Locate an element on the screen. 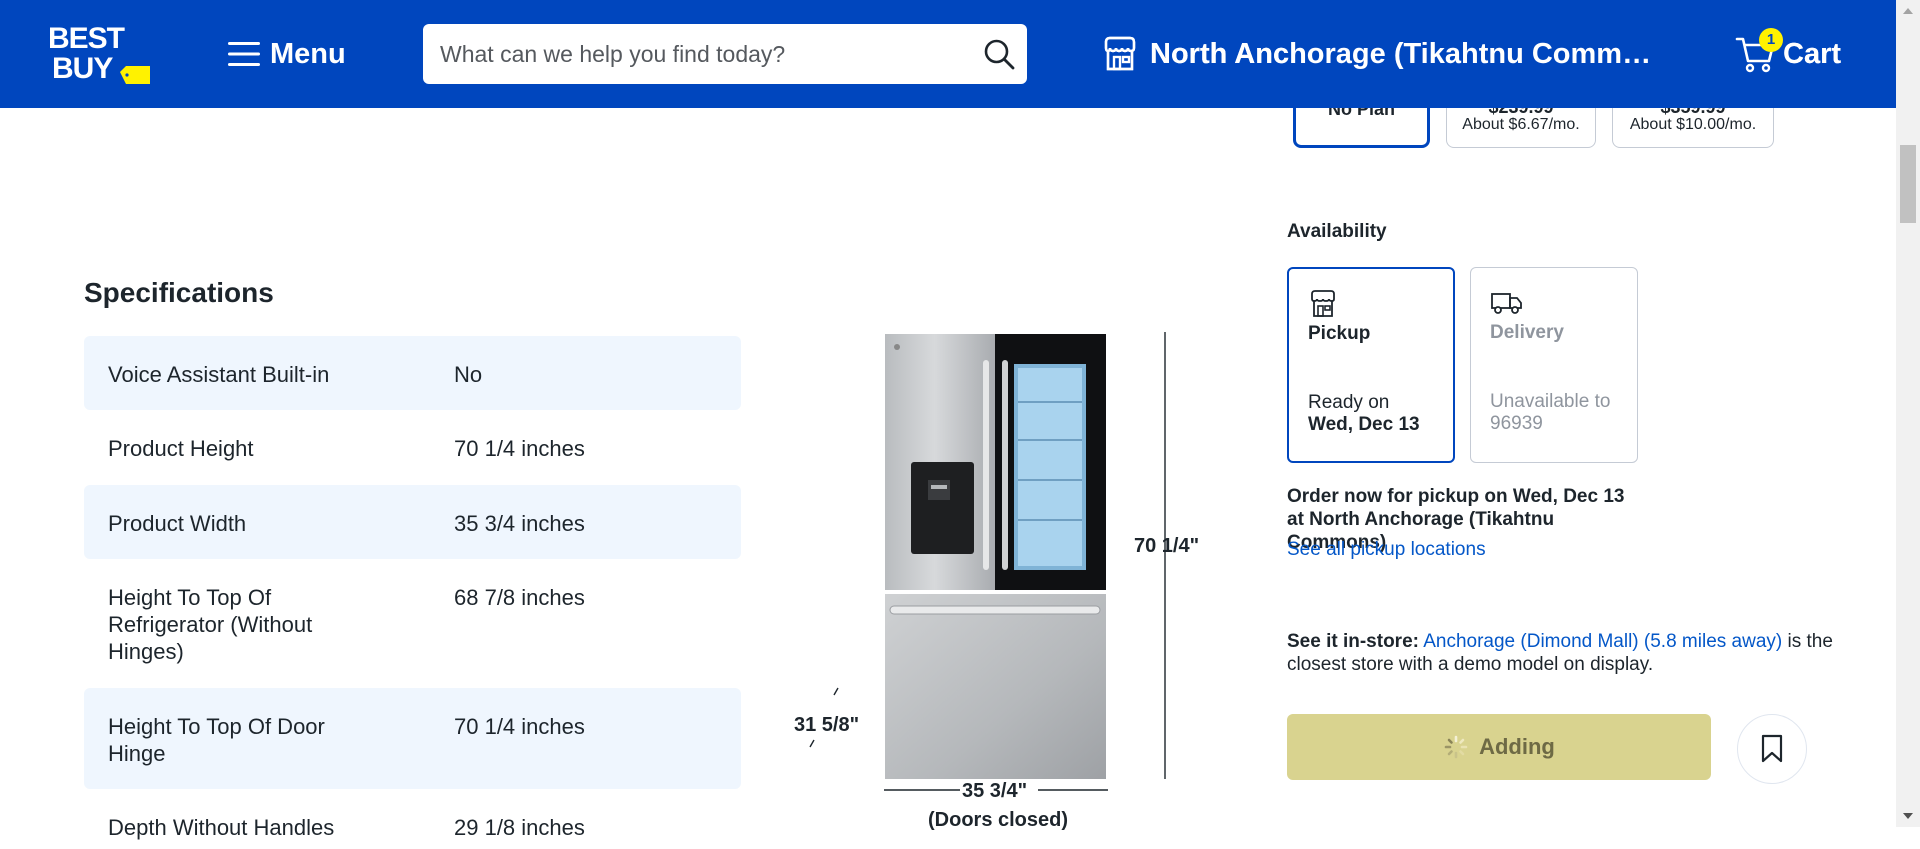  product-dimension-image: 70 1/4" 35 3/4" (Doors closed) 31 5/8" is located at coordinates (1010, 575).